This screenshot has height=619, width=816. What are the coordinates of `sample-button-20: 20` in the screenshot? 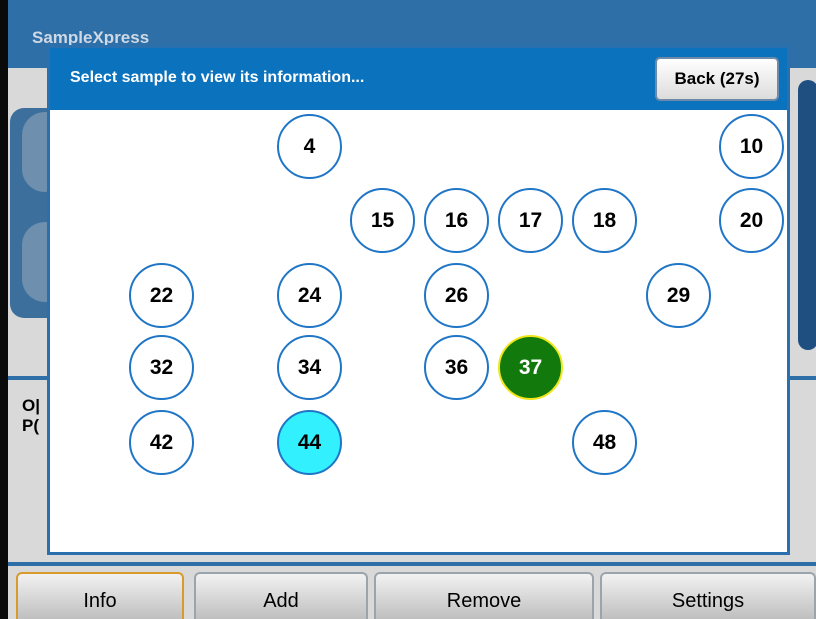 It's located at (751, 220).